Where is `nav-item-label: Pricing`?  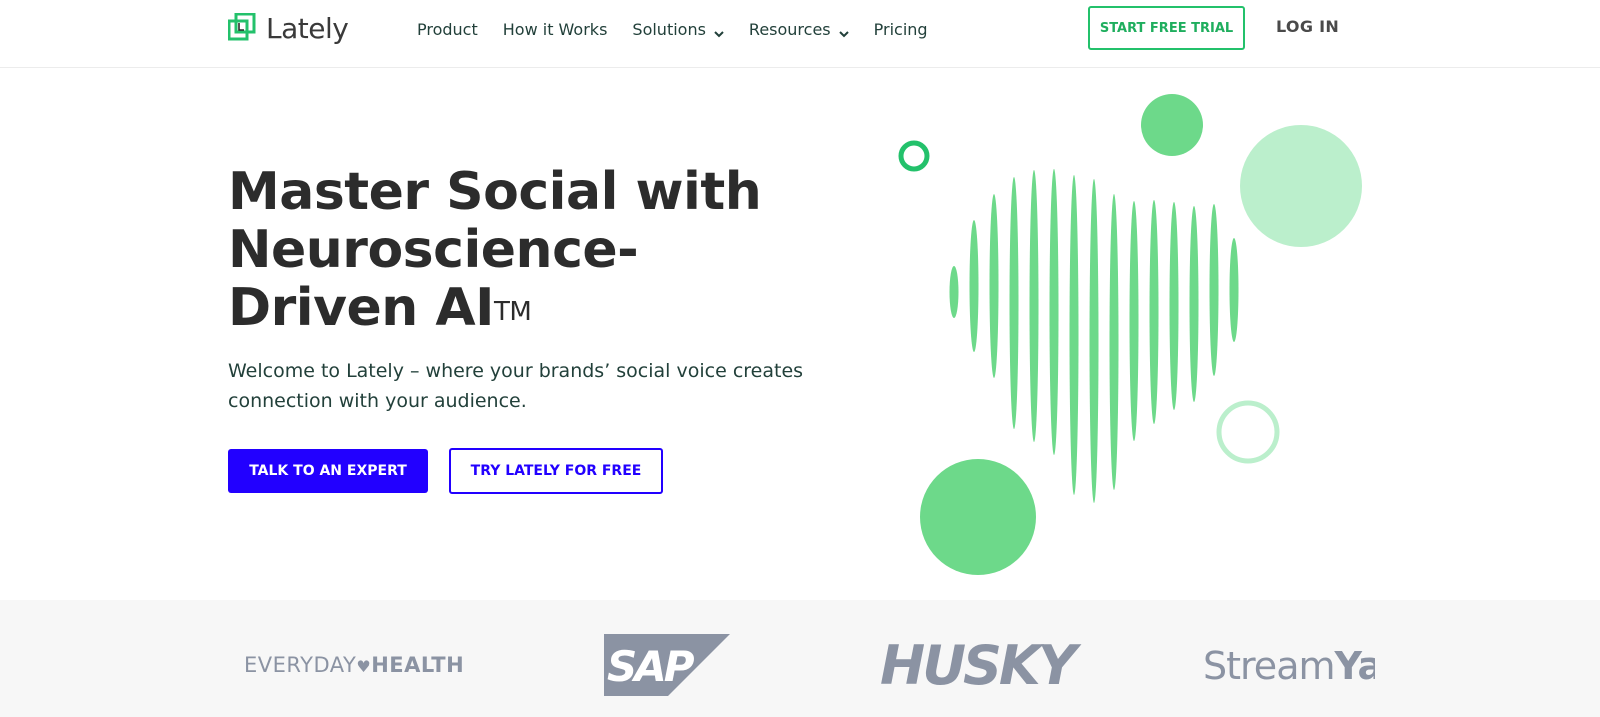
nav-item-label: Pricing is located at coordinates (900, 29).